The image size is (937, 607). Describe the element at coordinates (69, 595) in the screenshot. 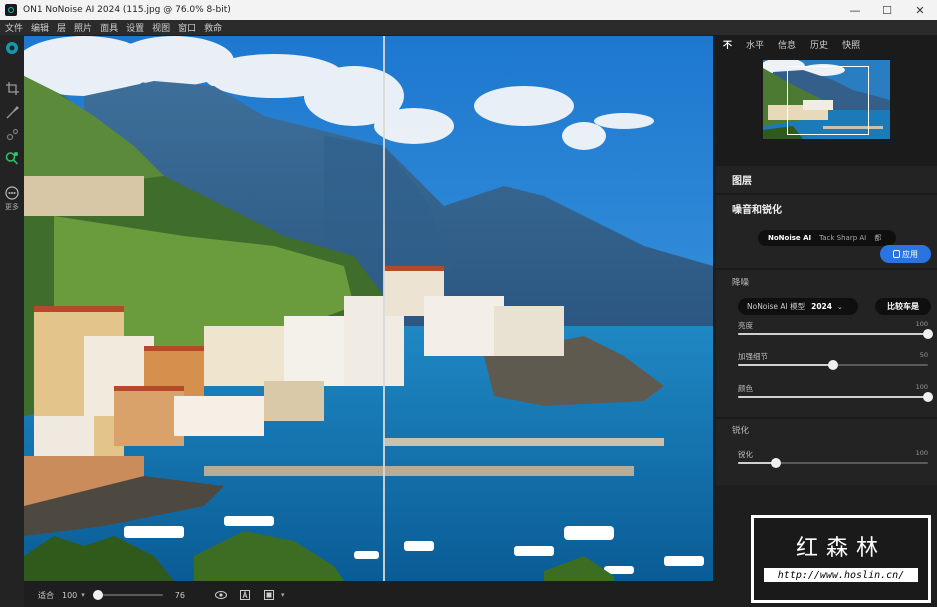

I see `zoom-value: 100` at that location.